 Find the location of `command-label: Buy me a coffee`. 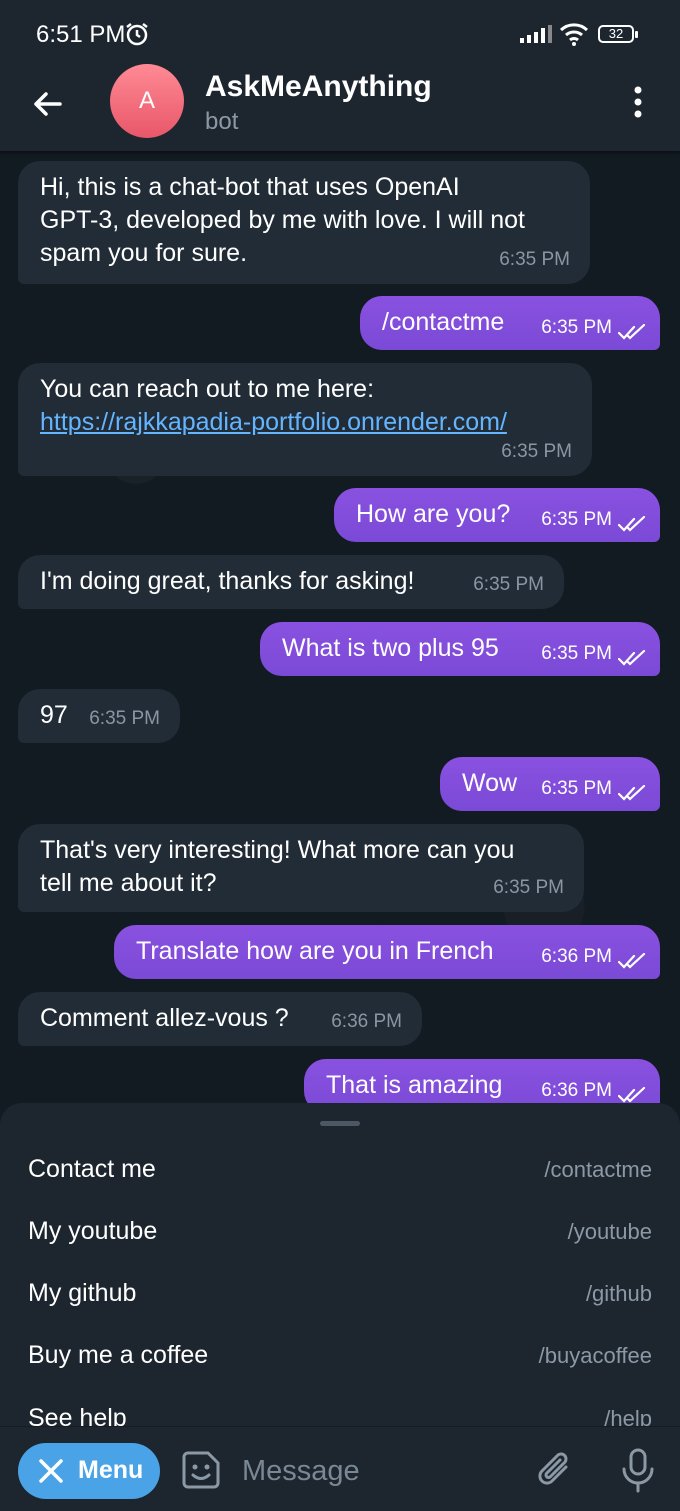

command-label: Buy me a coffee is located at coordinates (118, 1355).